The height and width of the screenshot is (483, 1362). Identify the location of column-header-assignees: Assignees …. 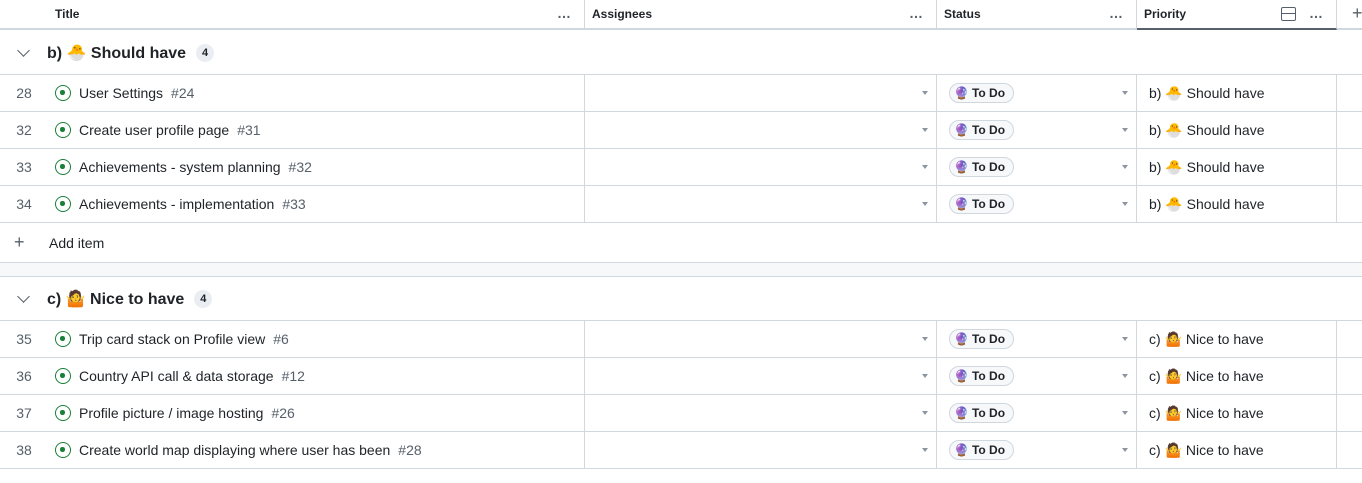
(761, 14).